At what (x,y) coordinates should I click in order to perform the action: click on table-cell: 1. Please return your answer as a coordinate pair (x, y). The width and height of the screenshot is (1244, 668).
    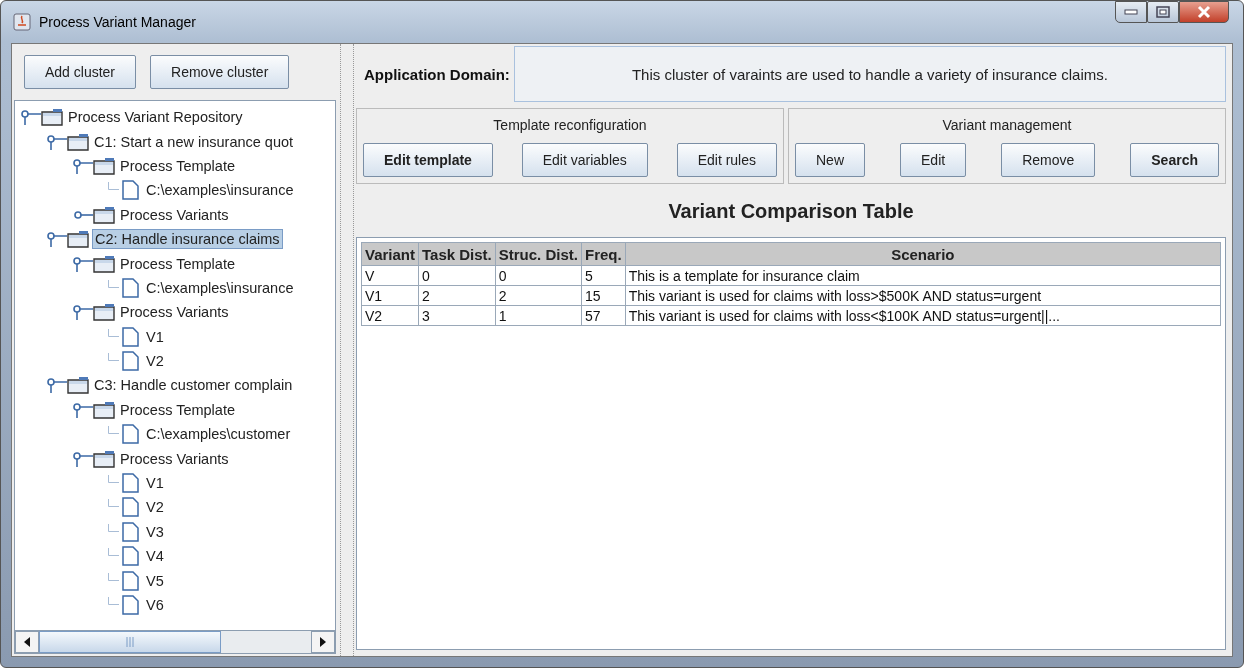
    Looking at the image, I should click on (538, 315).